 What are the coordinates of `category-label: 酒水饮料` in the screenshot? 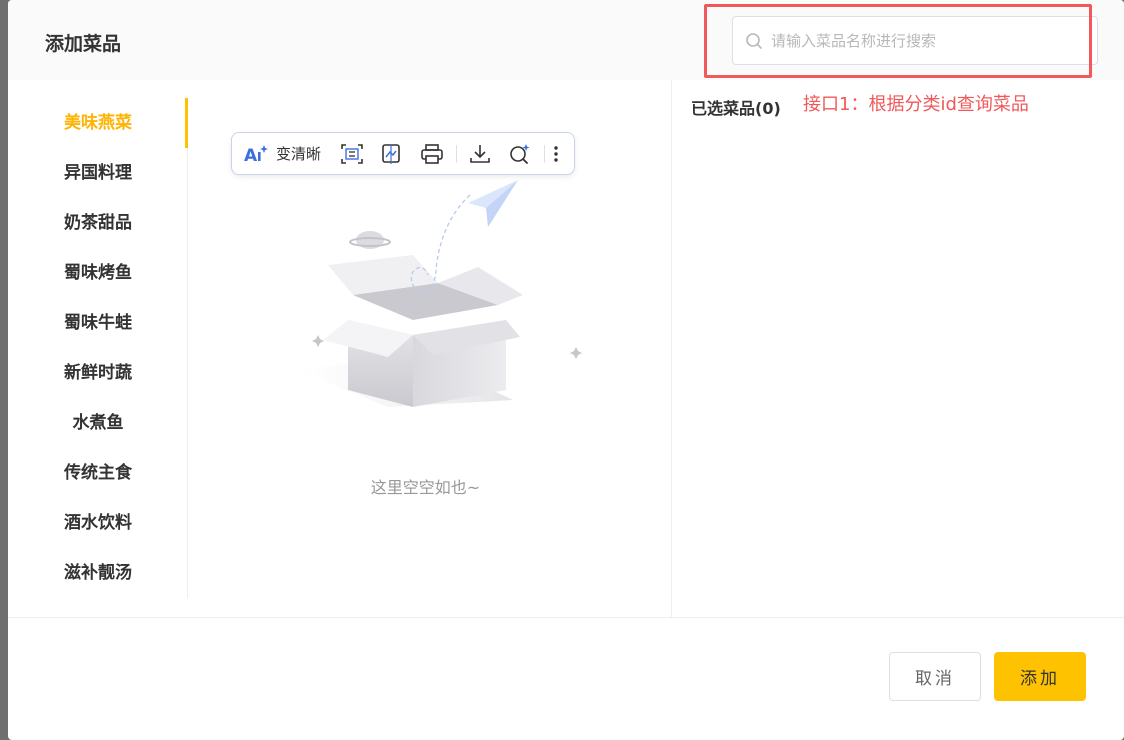 It's located at (98, 523).